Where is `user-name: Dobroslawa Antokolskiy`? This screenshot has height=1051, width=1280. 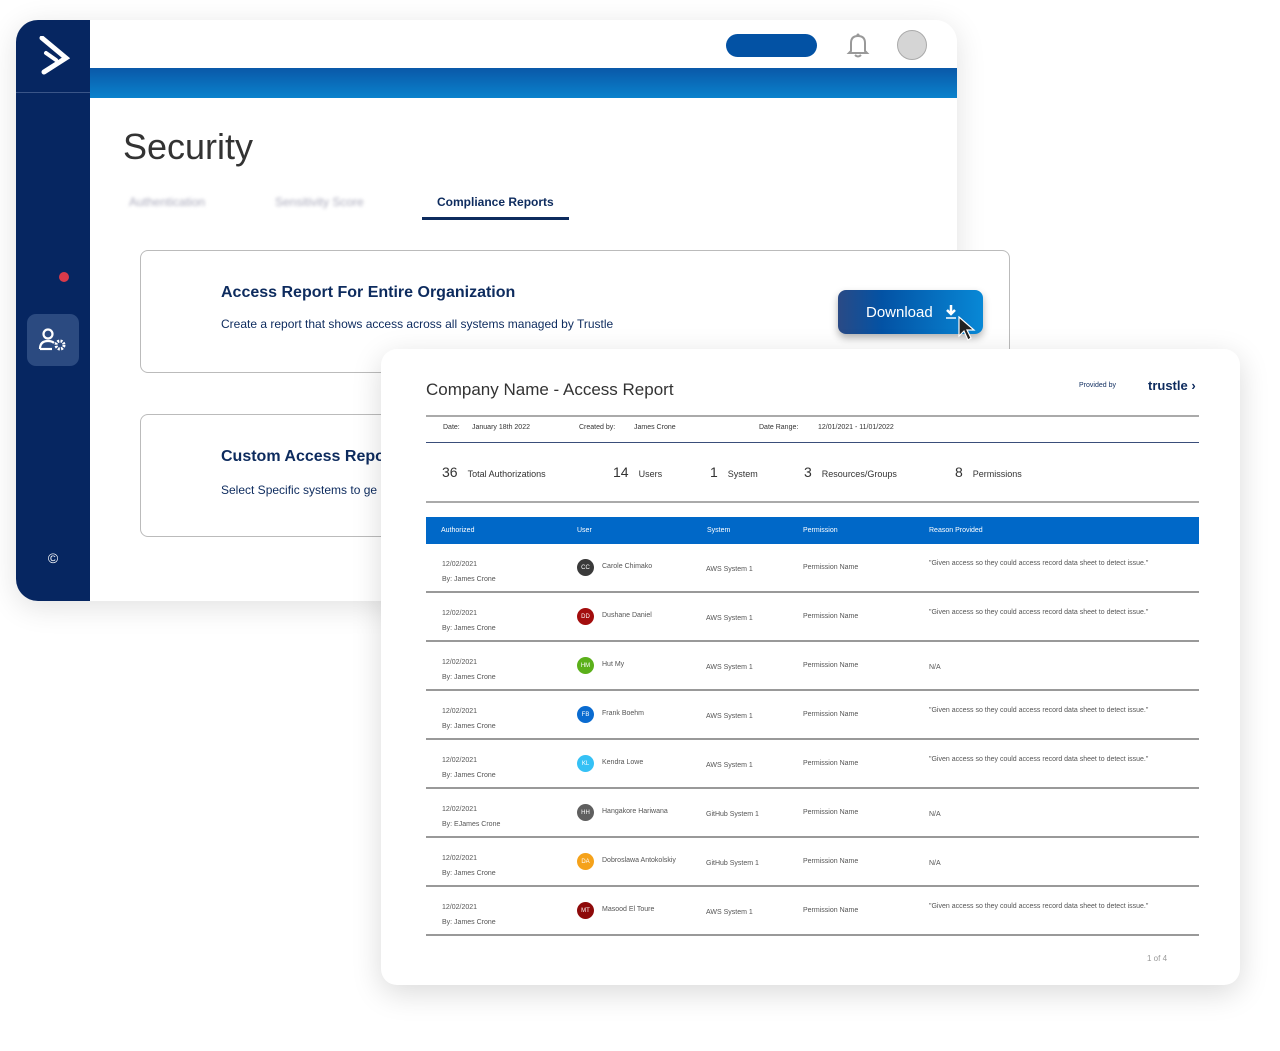
user-name: Dobroslawa Antokolskiy is located at coordinates (639, 860).